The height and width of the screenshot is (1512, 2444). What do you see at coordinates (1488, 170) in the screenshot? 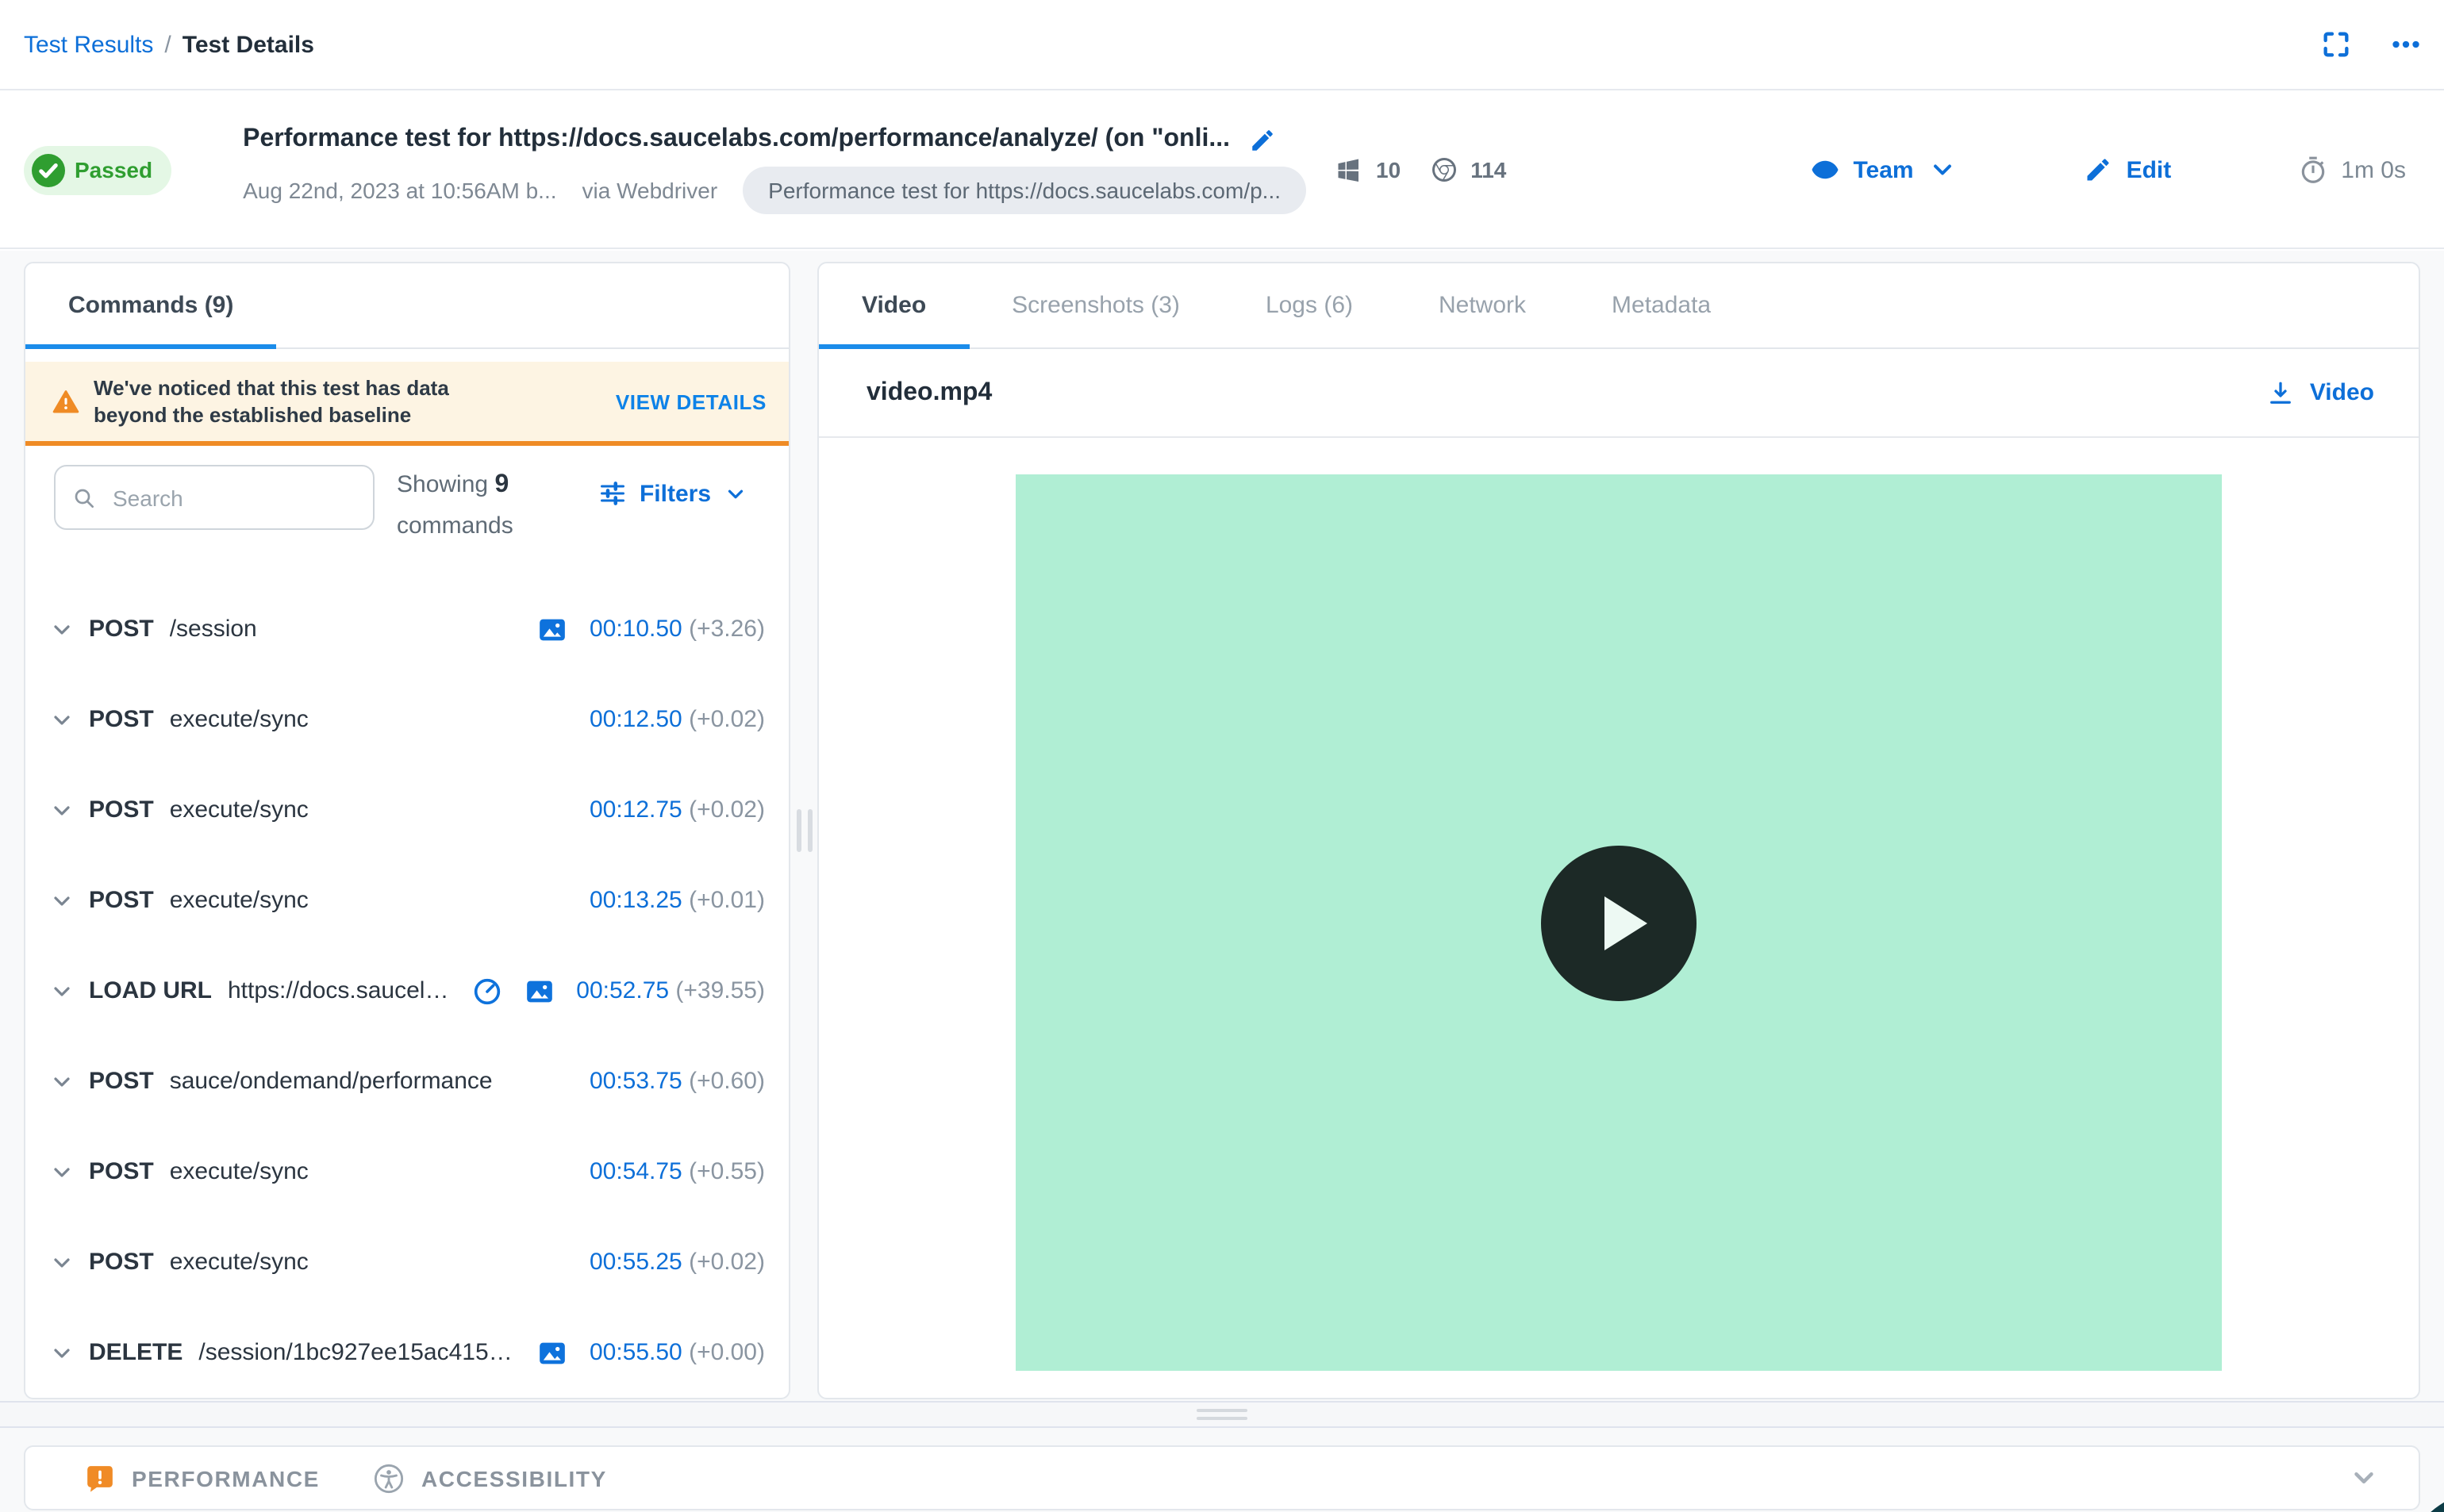
I see `browser-version-text: 114` at bounding box center [1488, 170].